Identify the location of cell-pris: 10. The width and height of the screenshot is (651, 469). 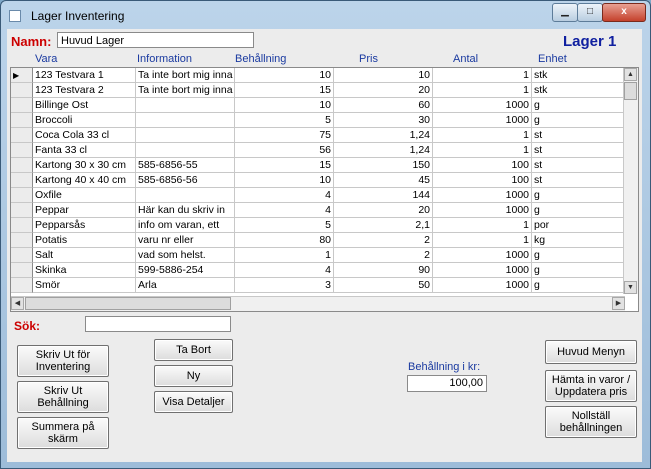
(383, 75).